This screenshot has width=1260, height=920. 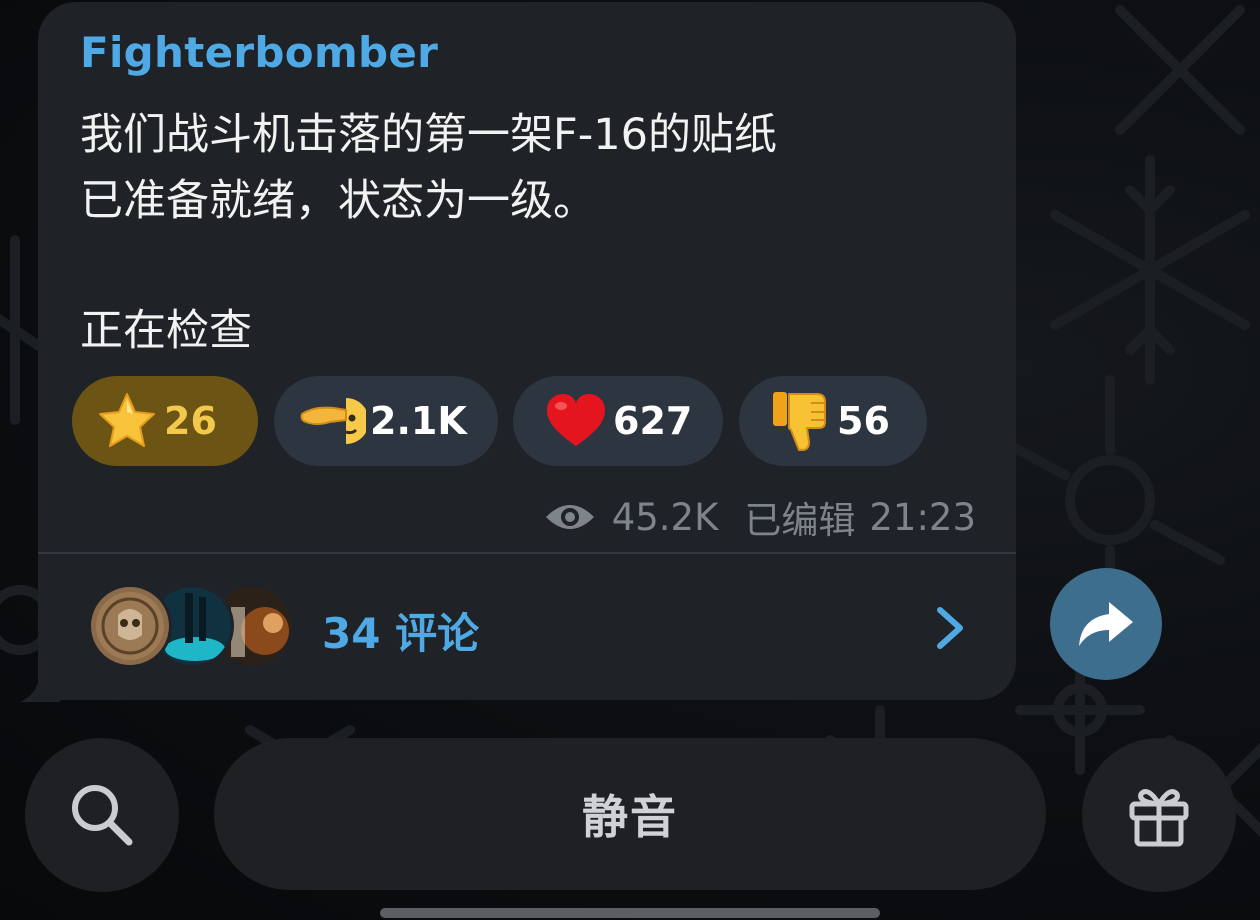 What do you see at coordinates (576, 420) in the screenshot?
I see `red-heart-emoji` at bounding box center [576, 420].